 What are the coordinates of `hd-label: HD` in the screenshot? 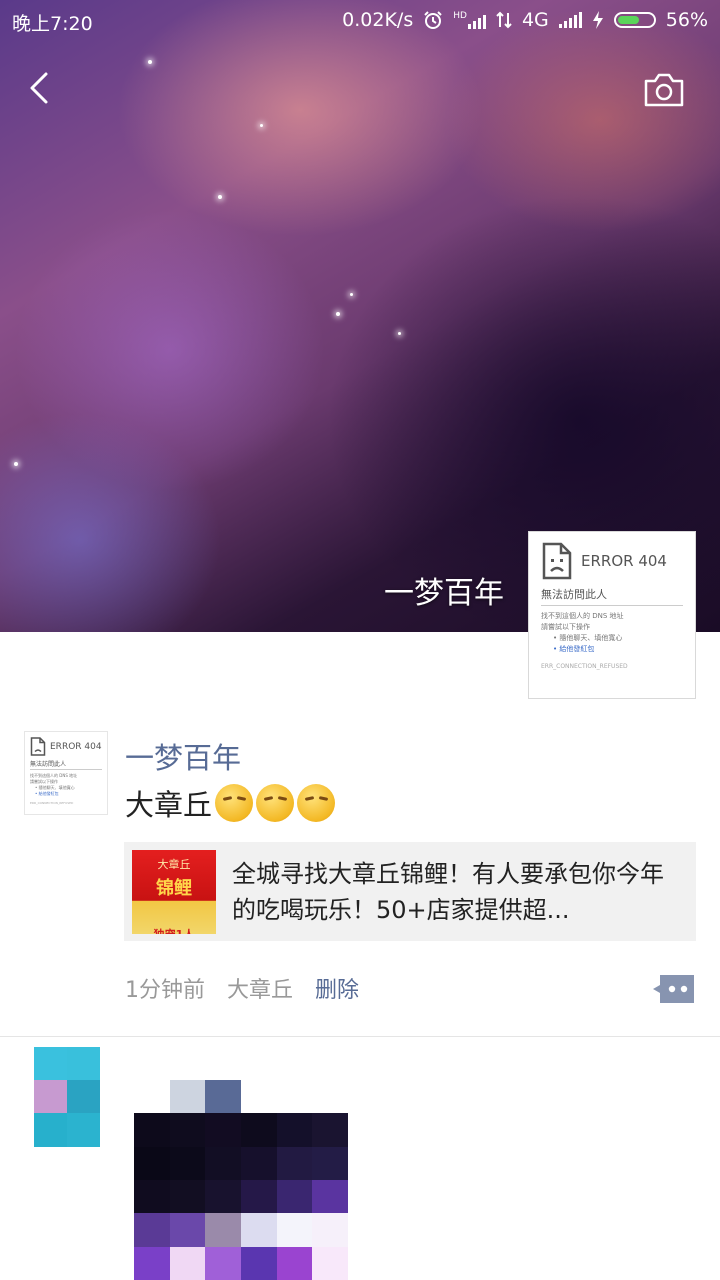 It's located at (460, 16).